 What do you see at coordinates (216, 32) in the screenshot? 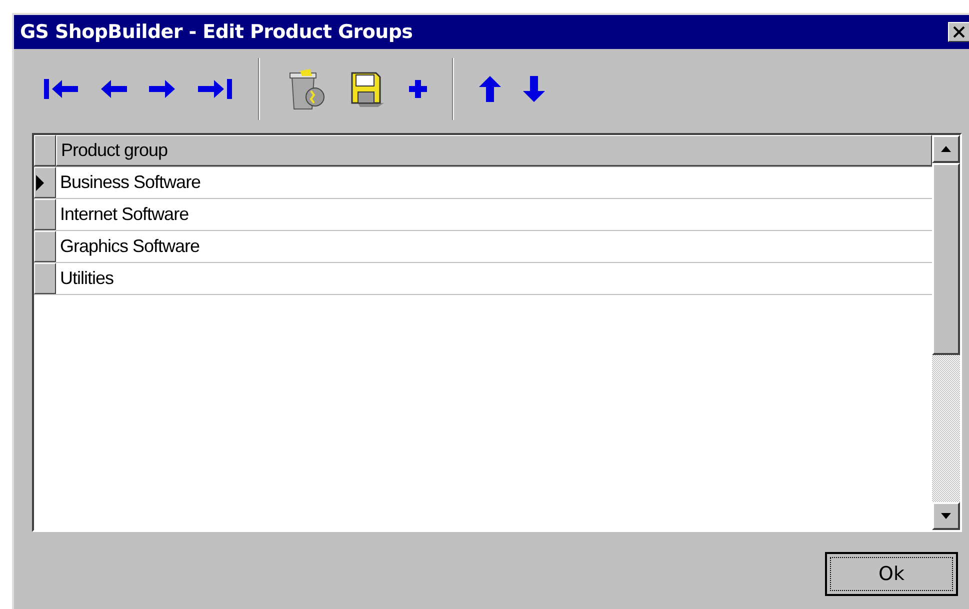
I see `window-title: GS ShopBuilder - Edit Product Groups` at bounding box center [216, 32].